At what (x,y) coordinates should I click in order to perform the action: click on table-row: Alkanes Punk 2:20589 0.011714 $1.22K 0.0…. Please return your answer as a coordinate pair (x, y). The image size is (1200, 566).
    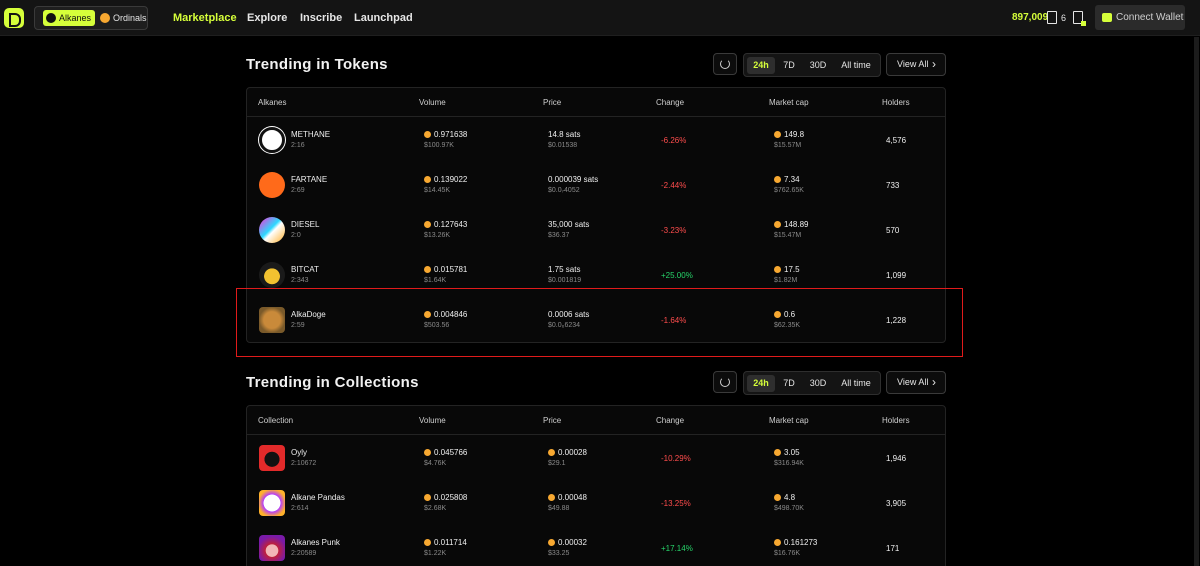
    Looking at the image, I should click on (596, 545).